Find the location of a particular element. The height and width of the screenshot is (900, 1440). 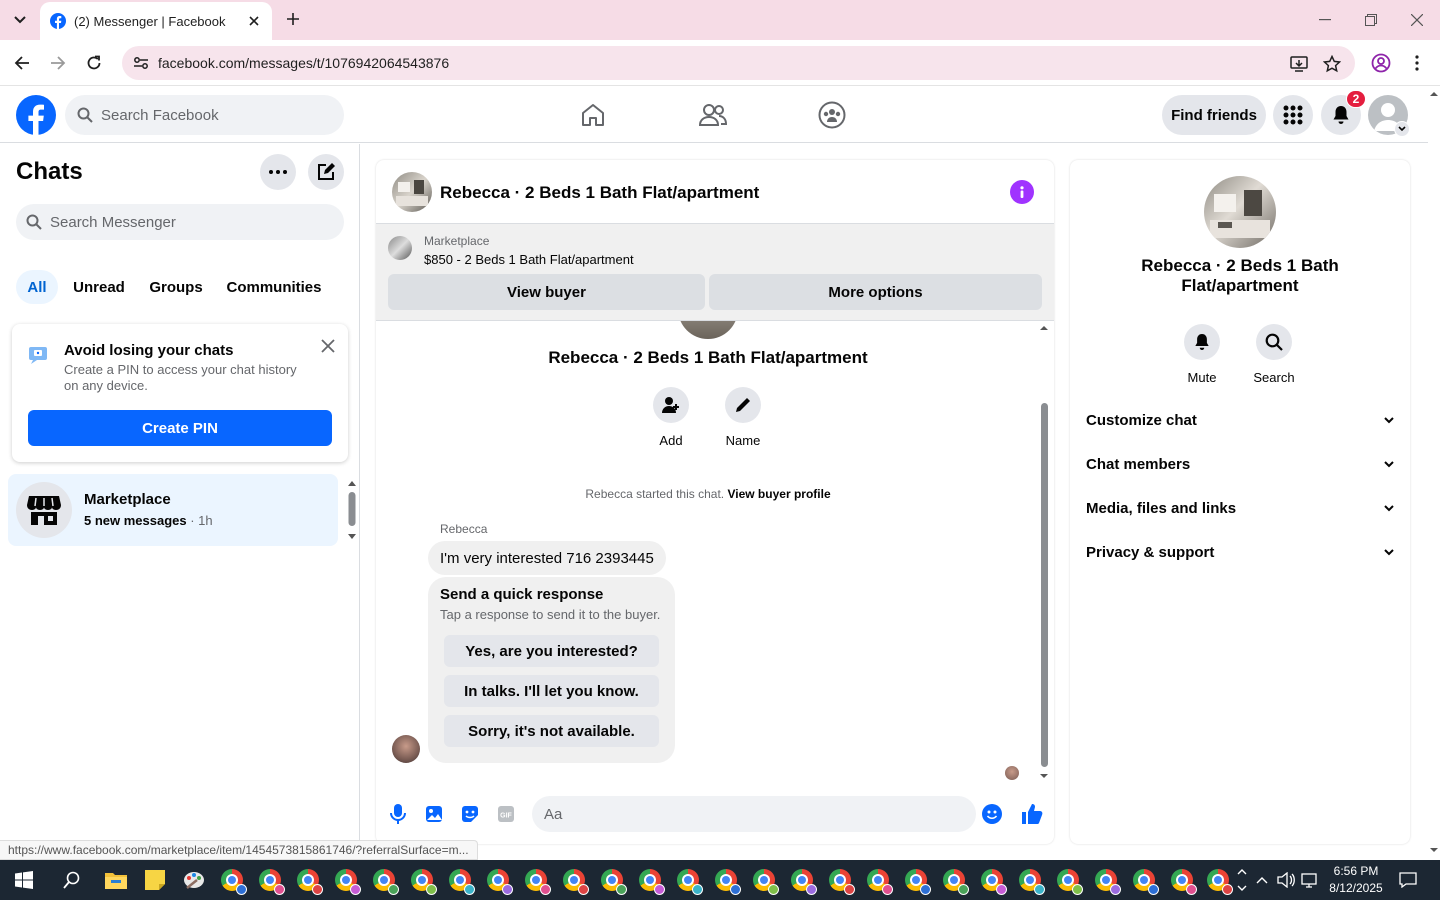

filter-communities: Communities is located at coordinates (274, 287).